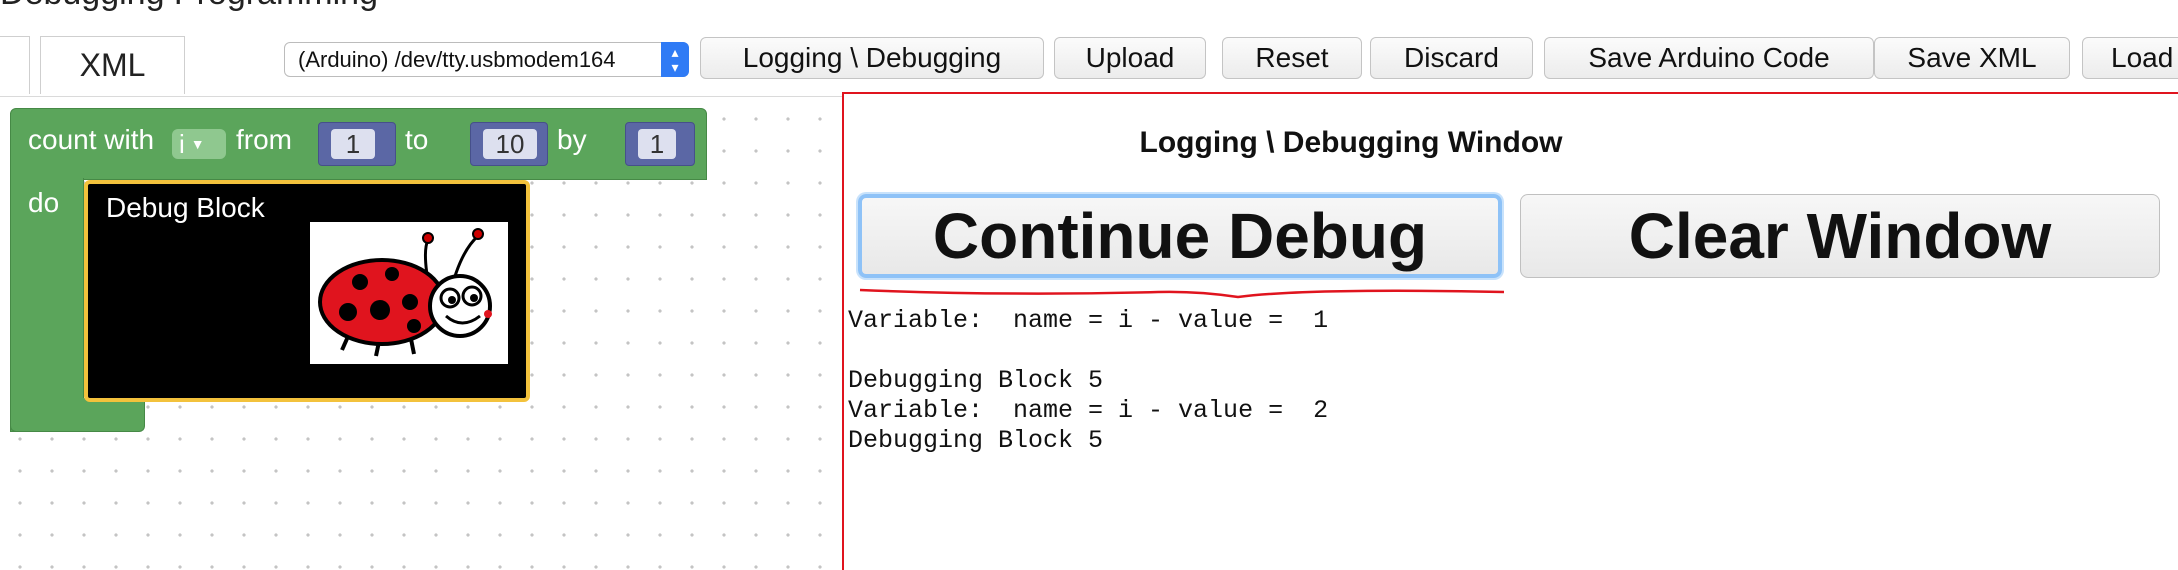 The image size is (2178, 570). What do you see at coordinates (353, 144) in the screenshot?
I see `from-number-field: 1` at bounding box center [353, 144].